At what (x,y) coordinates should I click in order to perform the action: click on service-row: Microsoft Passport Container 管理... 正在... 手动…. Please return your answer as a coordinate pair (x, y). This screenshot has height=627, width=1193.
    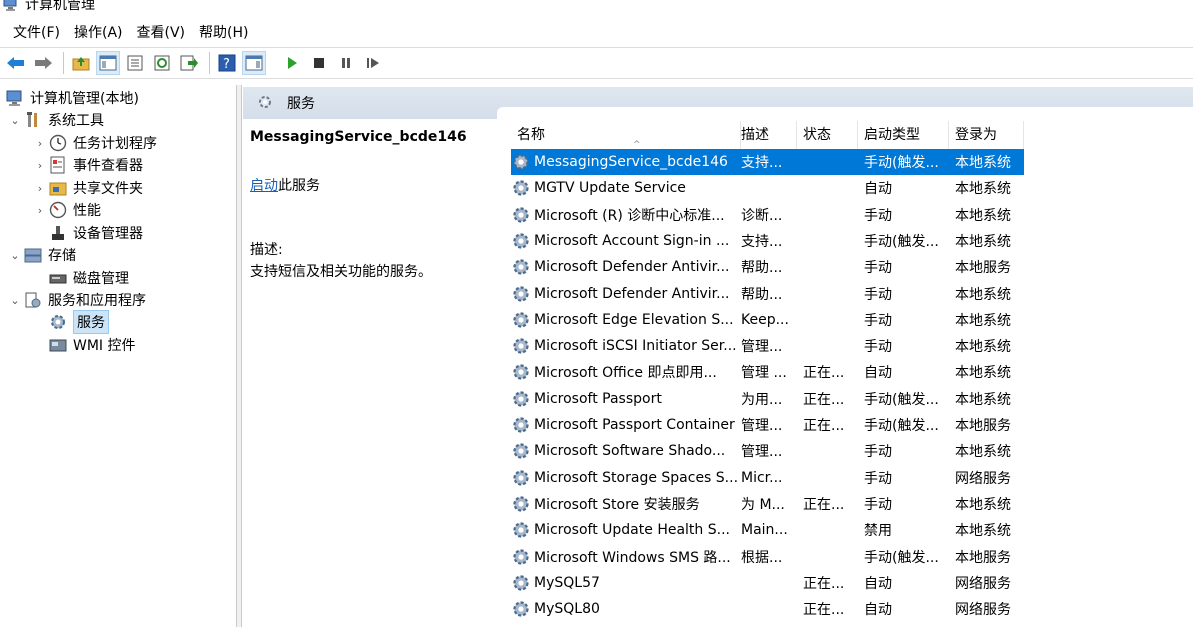
    Looking at the image, I should click on (767, 425).